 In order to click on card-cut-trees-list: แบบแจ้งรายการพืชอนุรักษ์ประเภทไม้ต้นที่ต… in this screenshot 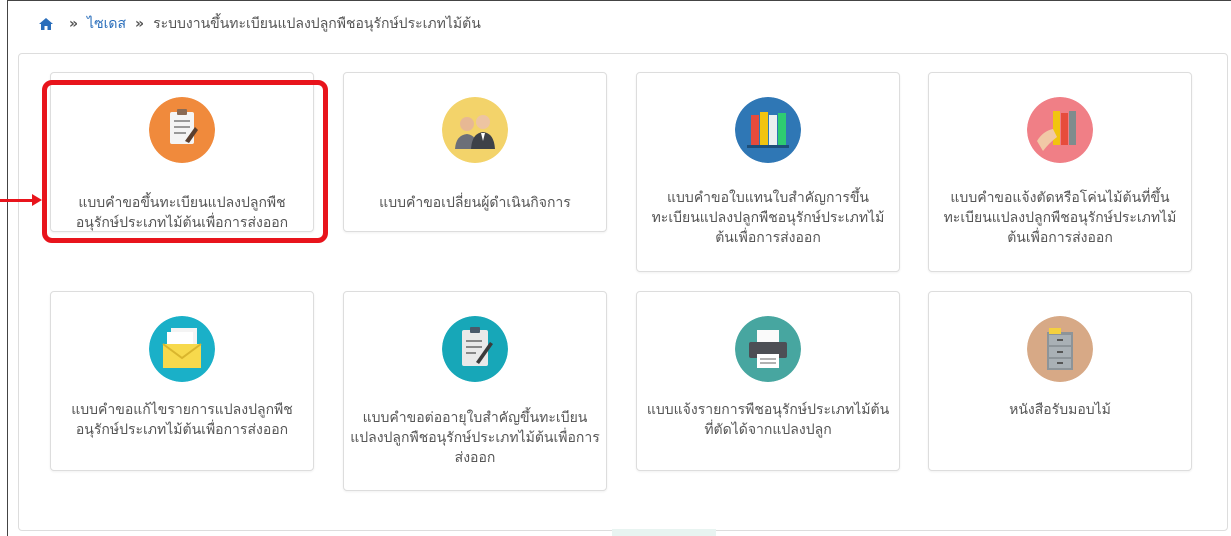, I will do `click(768, 381)`.